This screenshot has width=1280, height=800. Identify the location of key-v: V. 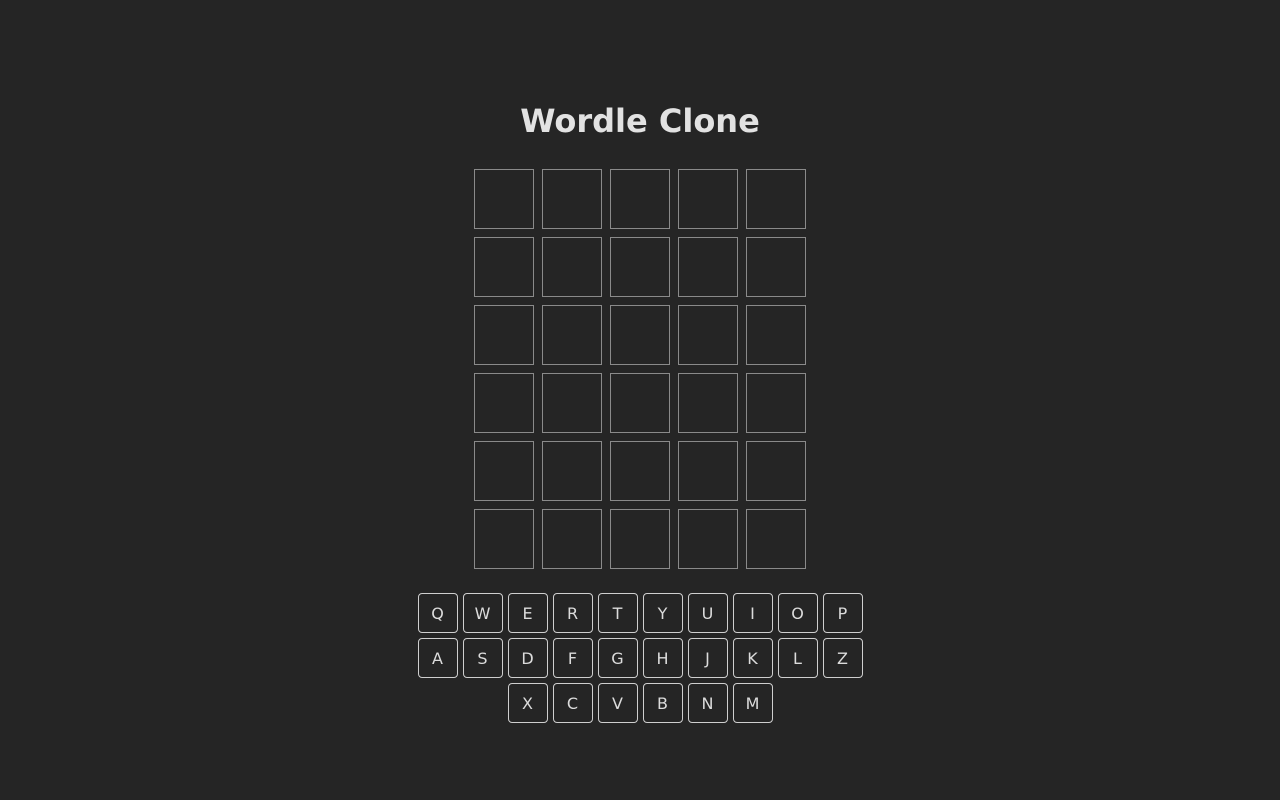
(617, 703).